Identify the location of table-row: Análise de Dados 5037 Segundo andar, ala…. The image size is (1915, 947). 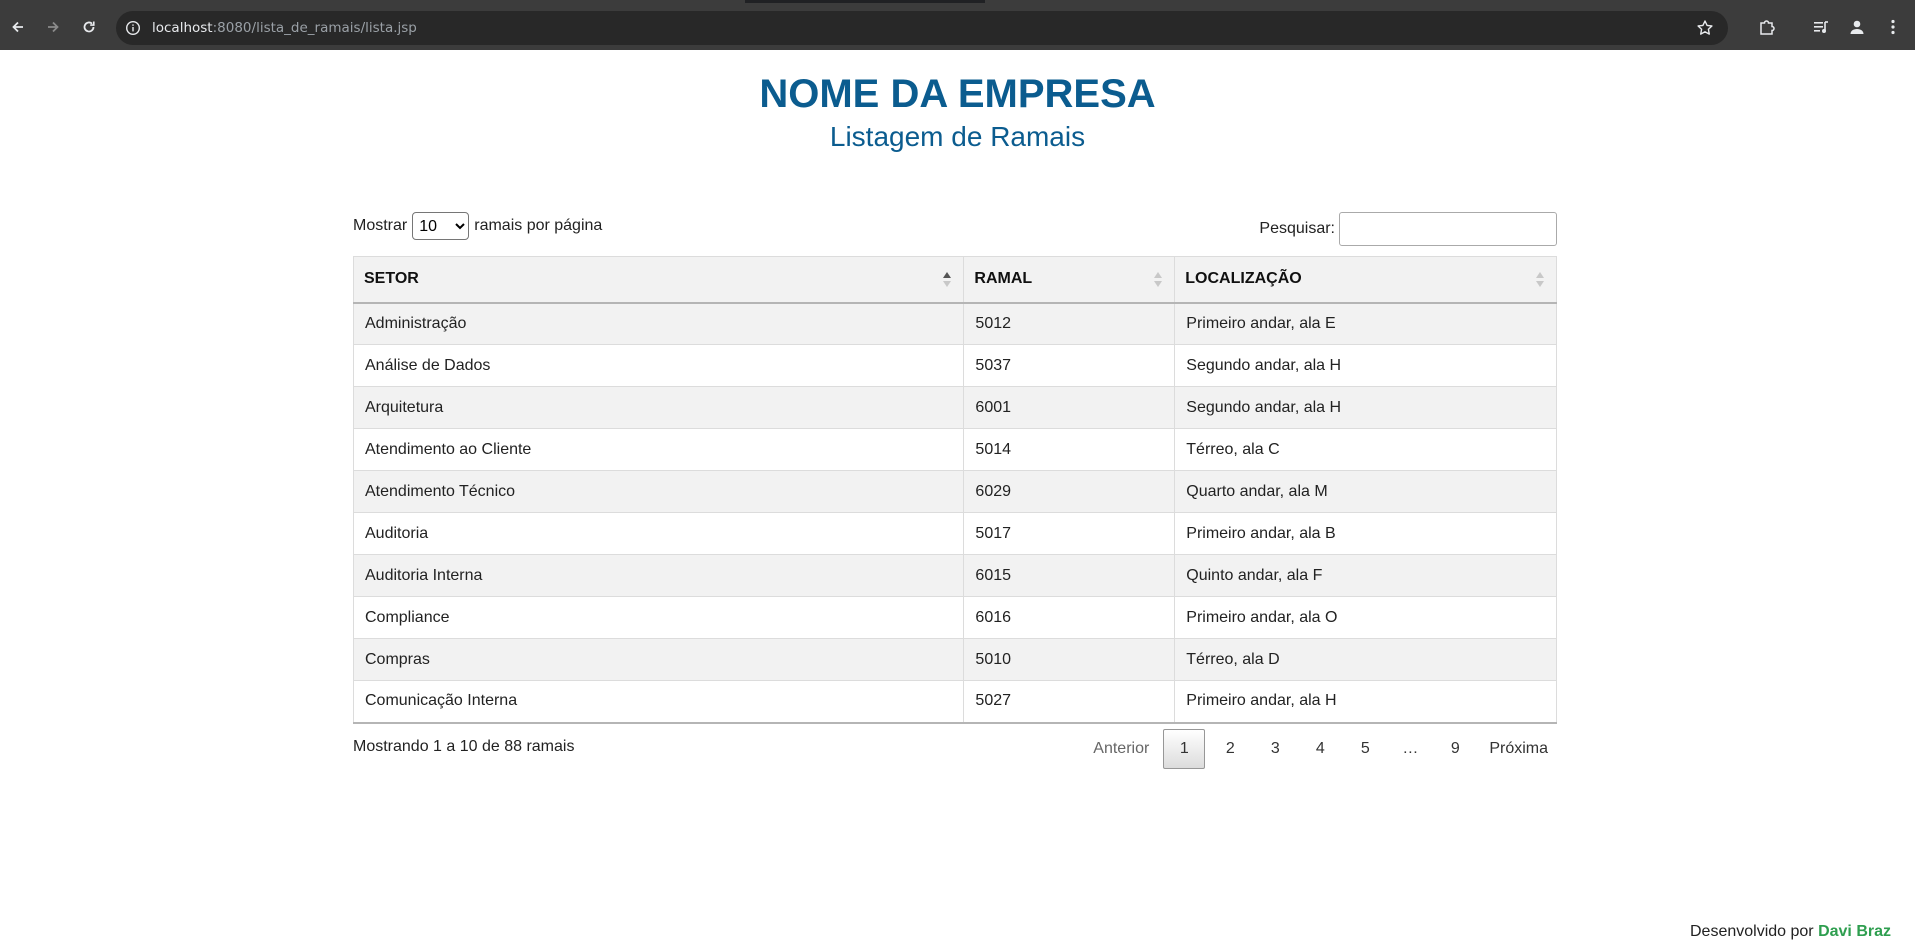
(954, 365).